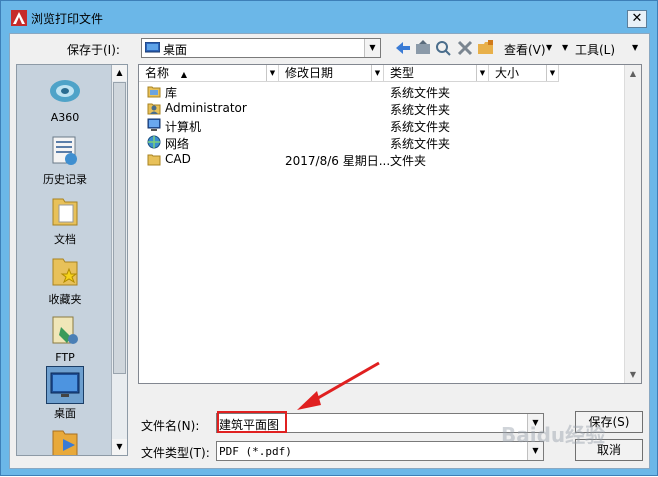  I want to click on place-desktop: 桌面, so click(65, 393).